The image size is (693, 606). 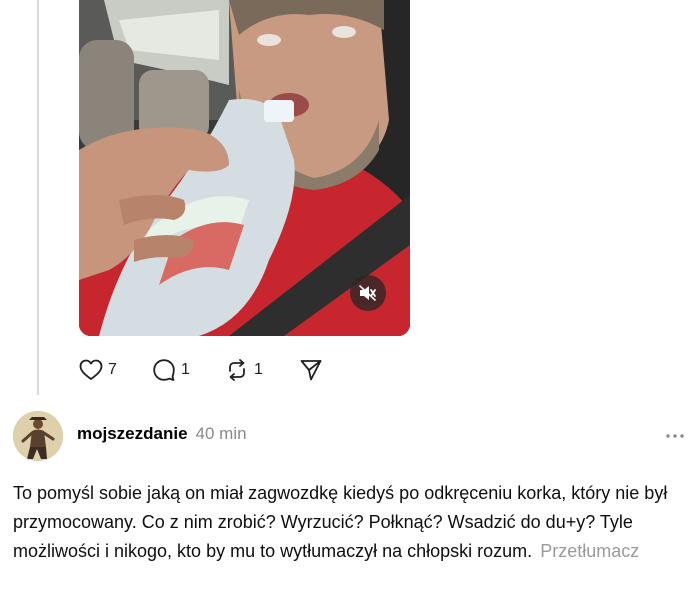 I want to click on post-header: mojszezdanie 40 min, so click(x=162, y=436).